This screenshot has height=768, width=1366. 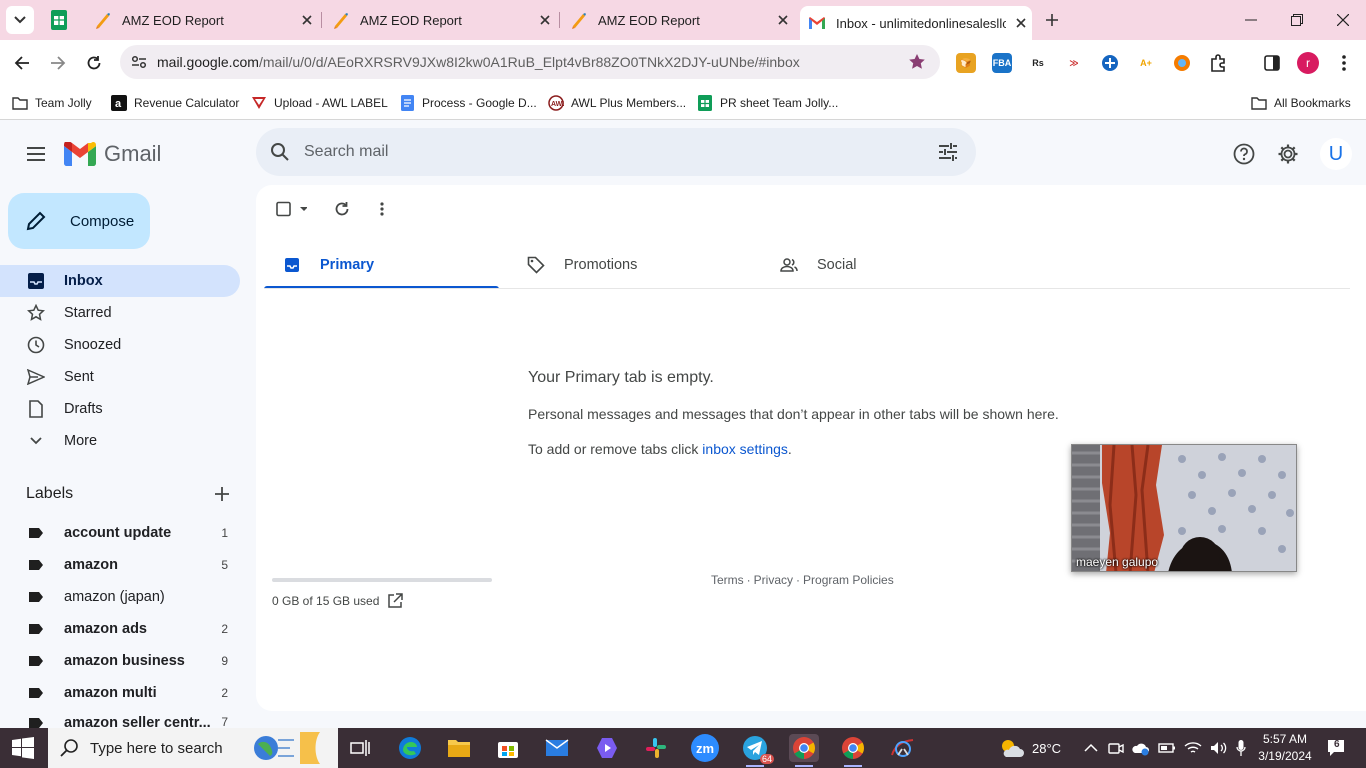 I want to click on extension-arrow-icon: ≫, so click(x=1074, y=63).